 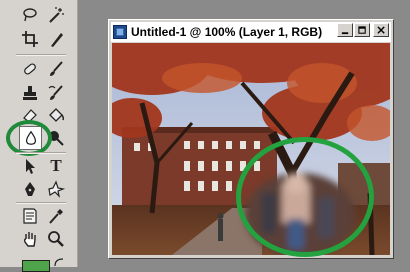 What do you see at coordinates (305, 197) in the screenshot?
I see `blurred-area-highlight-circle` at bounding box center [305, 197].